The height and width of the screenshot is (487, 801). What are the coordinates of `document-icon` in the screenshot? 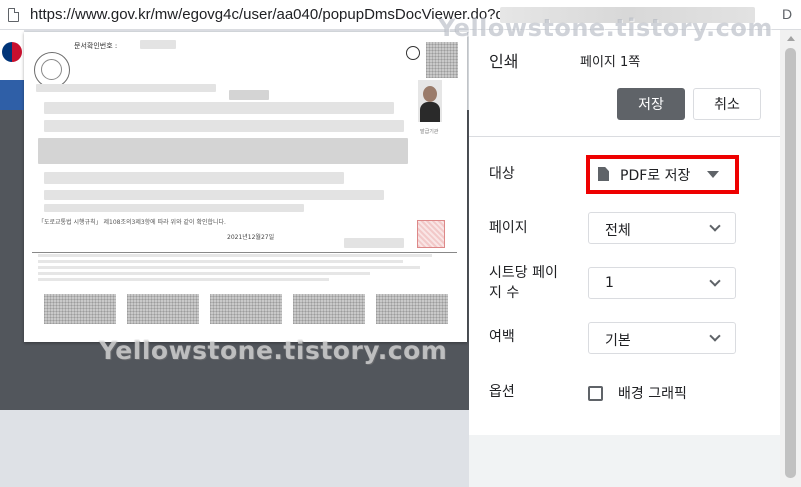 It's located at (603, 174).